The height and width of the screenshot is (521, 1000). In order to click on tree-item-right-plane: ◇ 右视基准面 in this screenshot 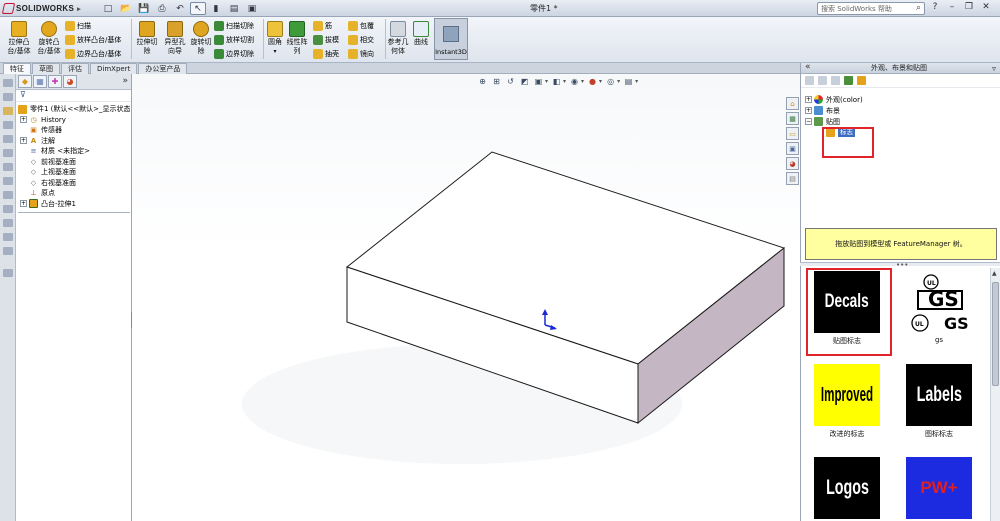, I will do `click(73, 183)`.